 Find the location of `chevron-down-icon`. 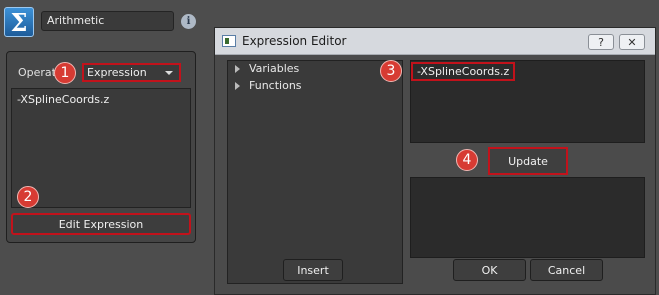

chevron-down-icon is located at coordinates (169, 73).